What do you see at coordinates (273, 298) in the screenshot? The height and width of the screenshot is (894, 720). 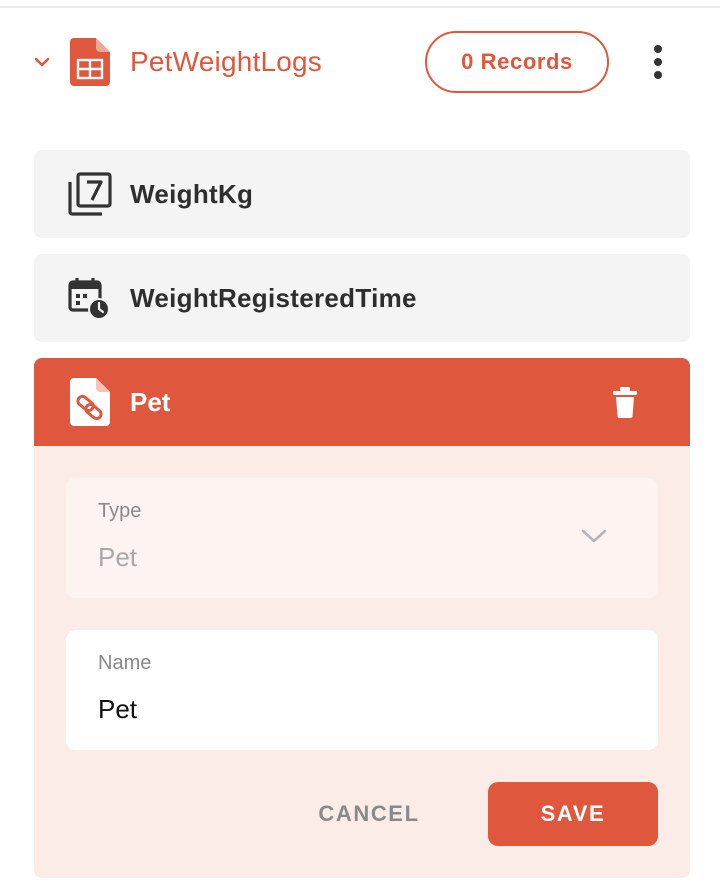 I see `field-label: WeightRegisteredTime` at bounding box center [273, 298].